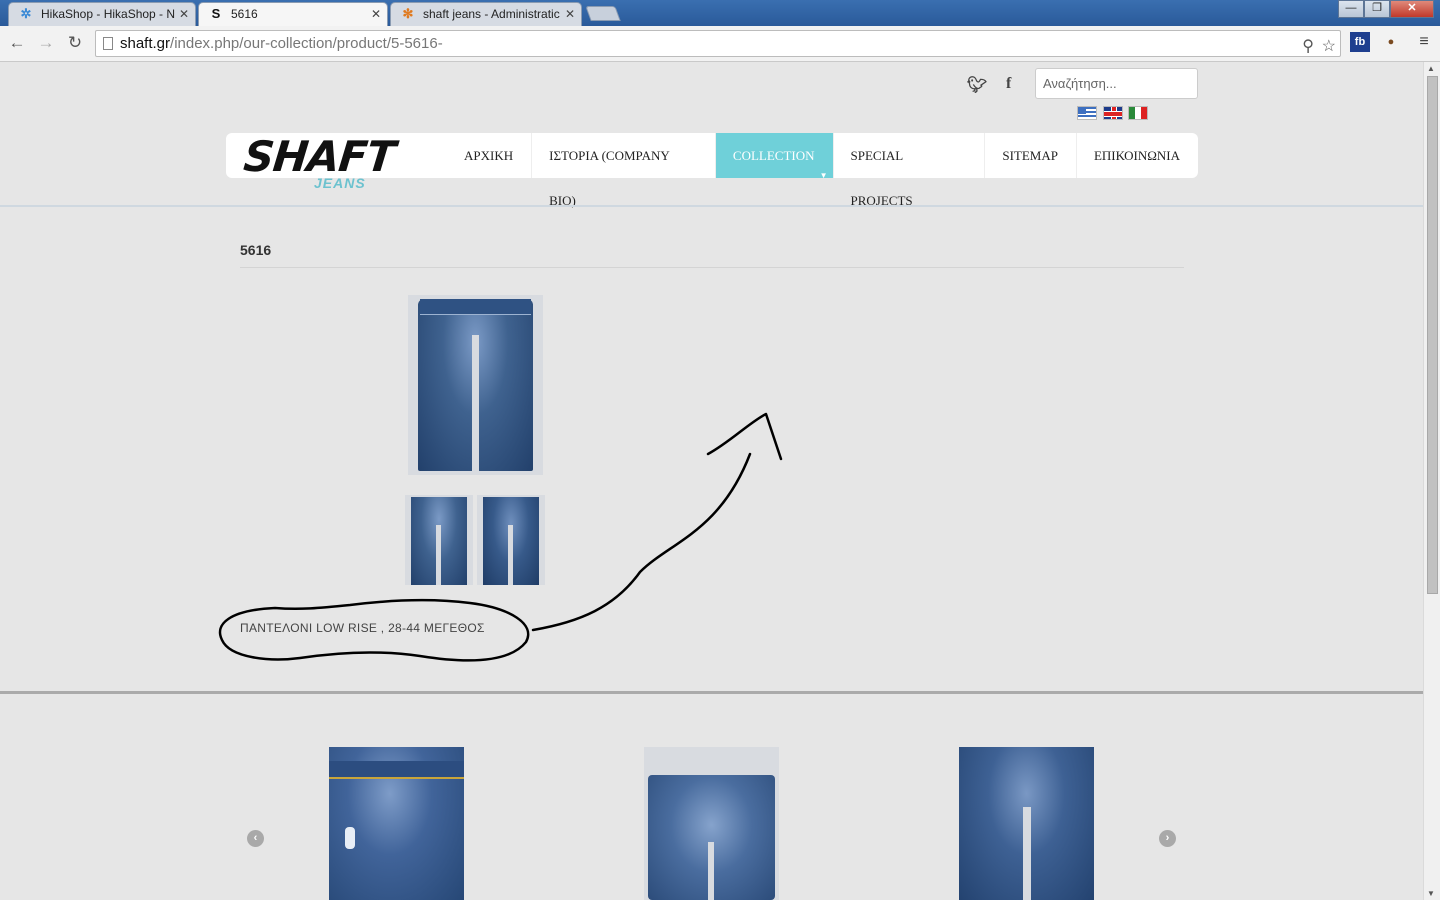 This screenshot has width=1440, height=900. Describe the element at coordinates (603, 13) in the screenshot. I see `new-tab-button` at that location.